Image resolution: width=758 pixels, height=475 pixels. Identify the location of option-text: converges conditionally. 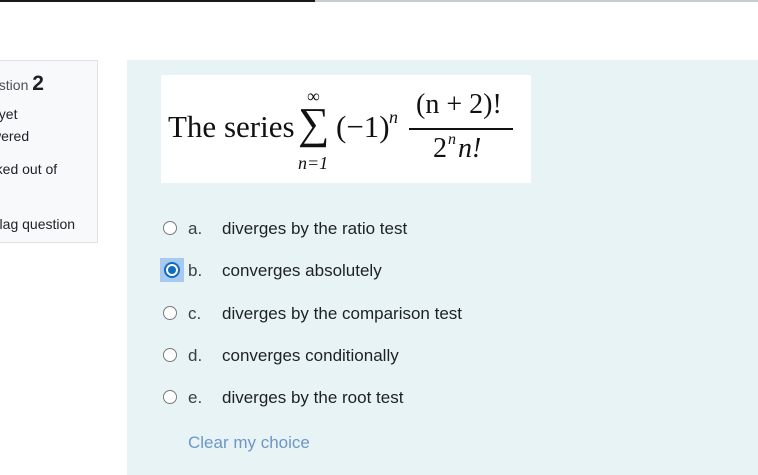
(310, 355).